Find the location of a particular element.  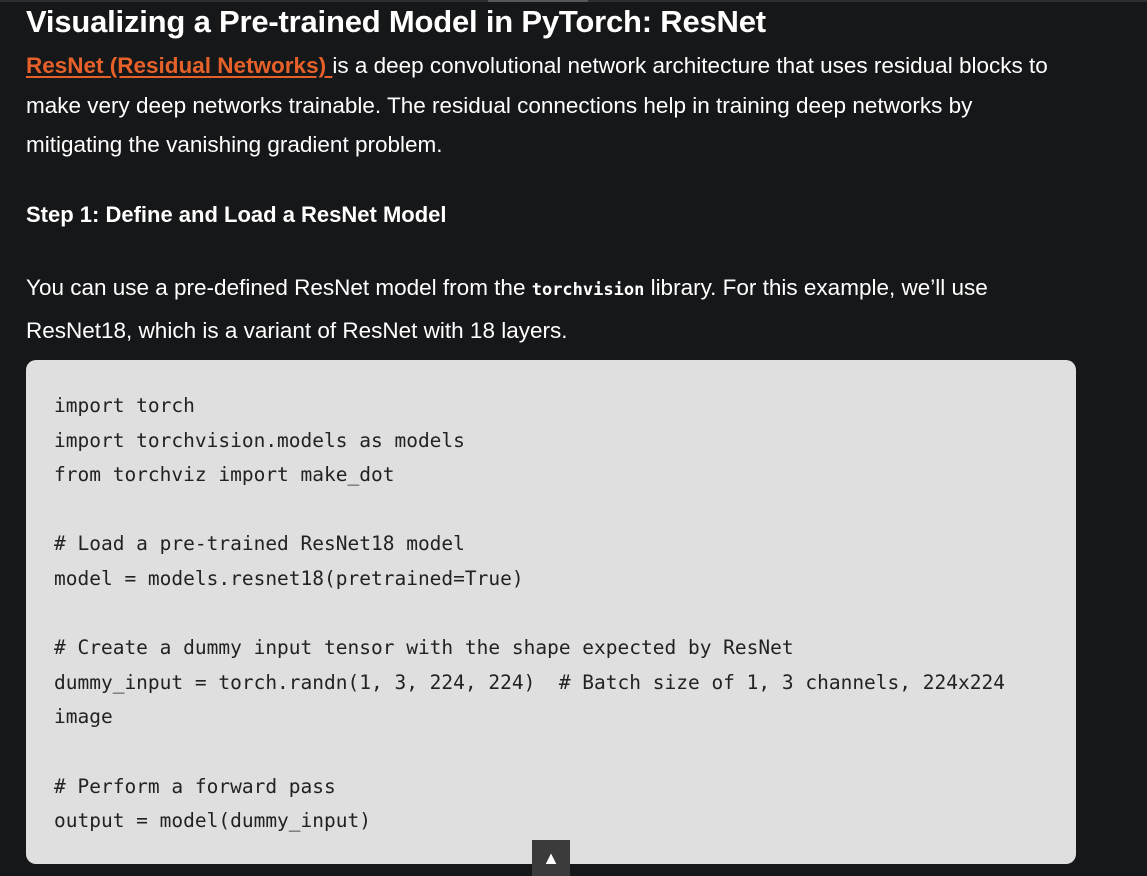

top-border is located at coordinates (573, 1).